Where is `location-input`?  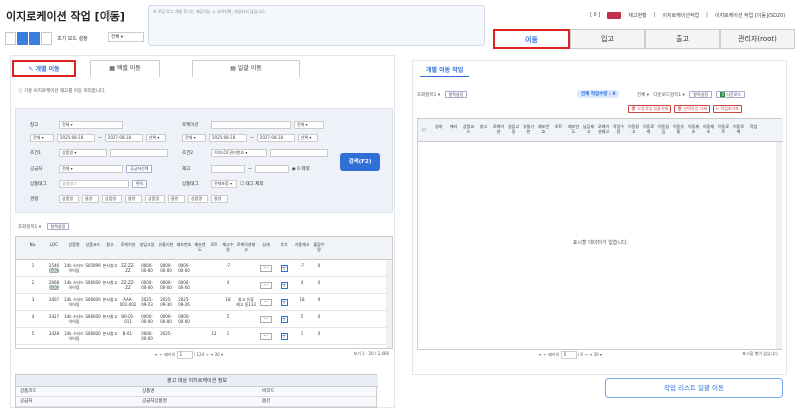
location-input is located at coordinates (251, 125).